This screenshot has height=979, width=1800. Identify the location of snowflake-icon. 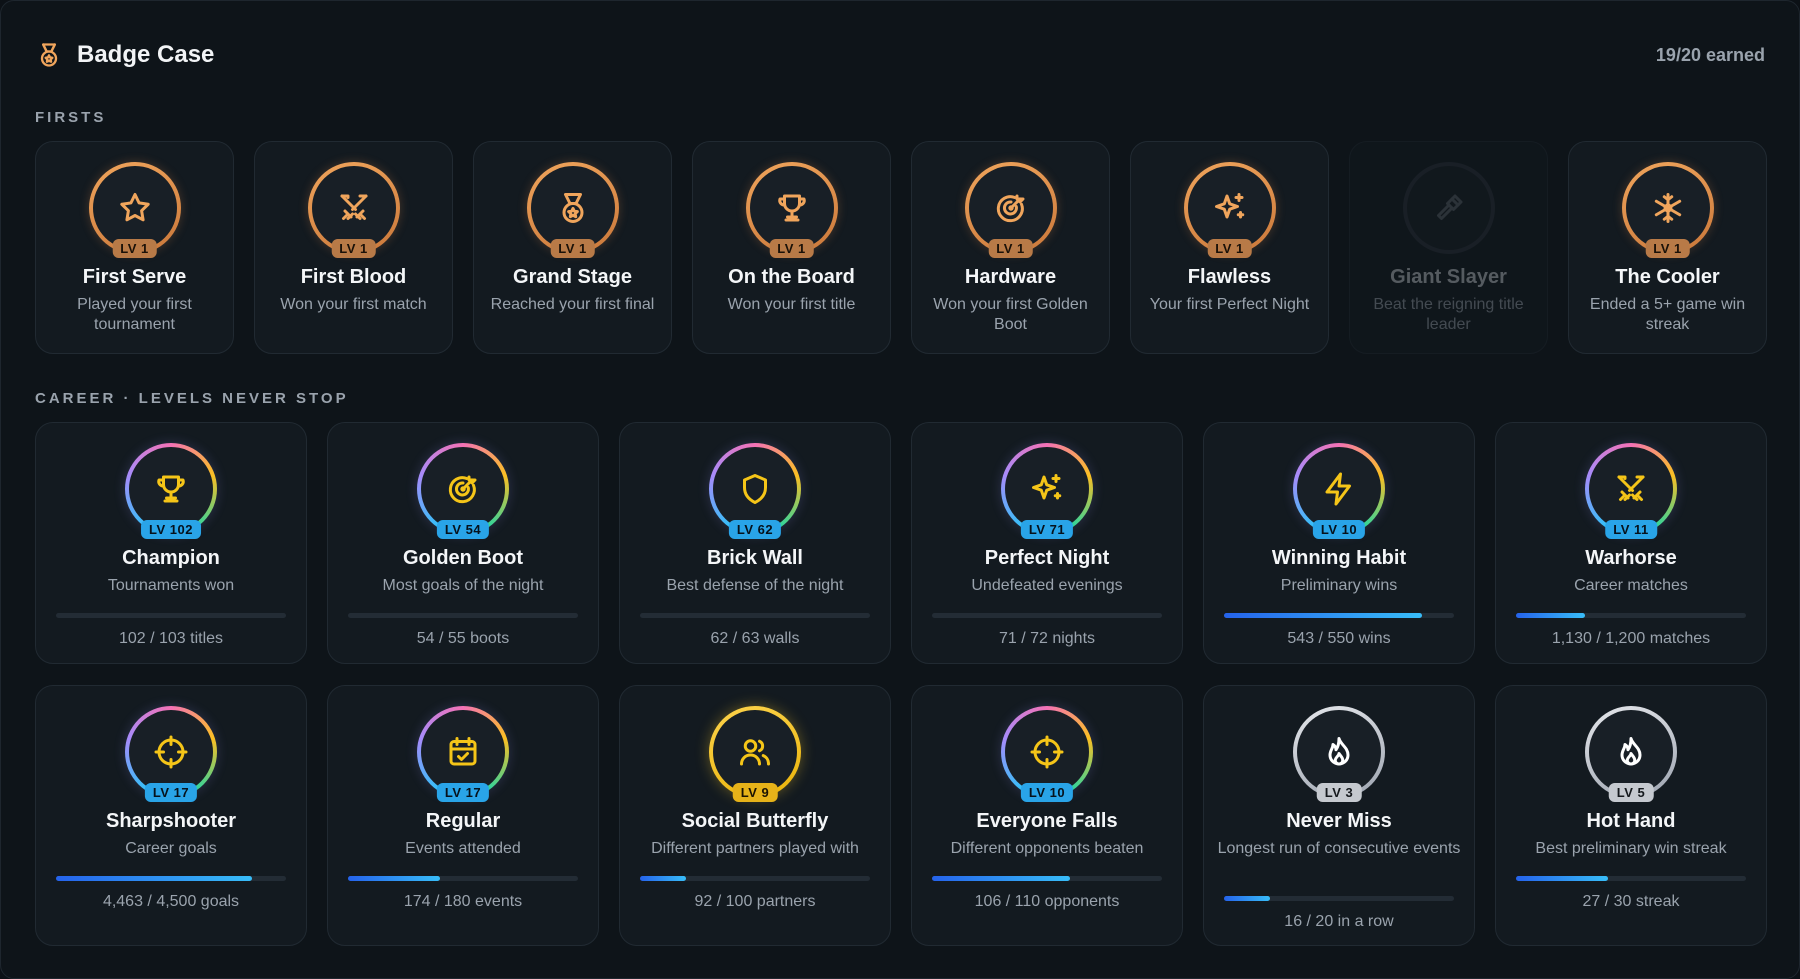
(1667, 208).